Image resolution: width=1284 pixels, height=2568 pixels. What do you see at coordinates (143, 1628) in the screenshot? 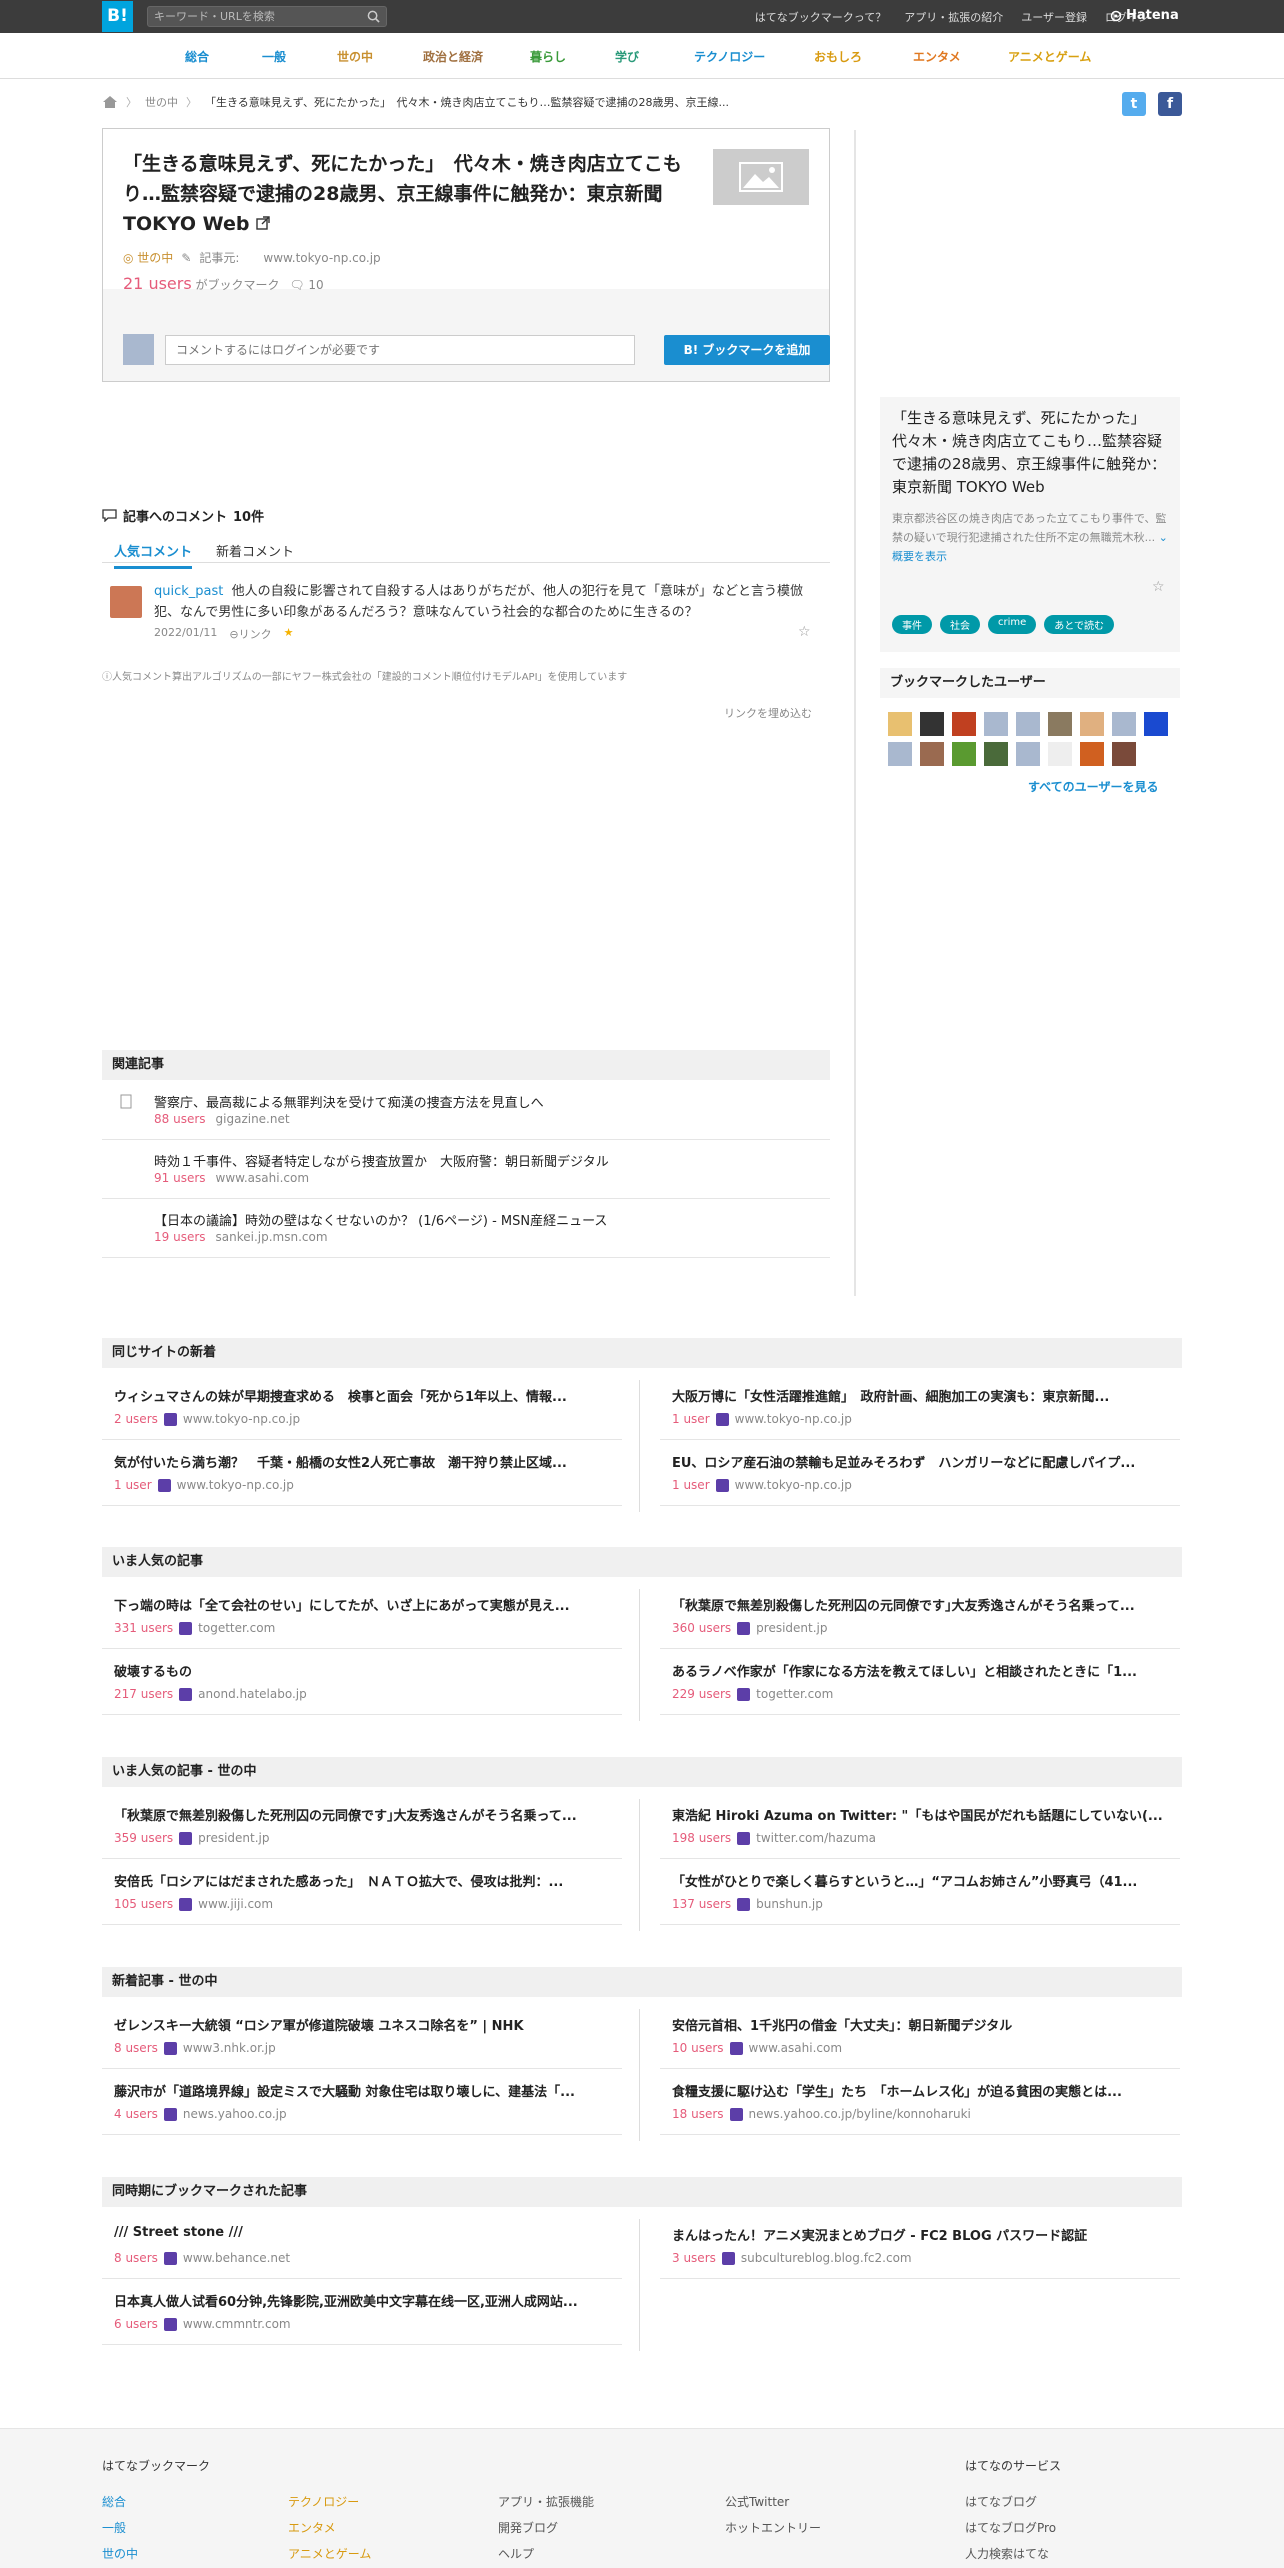
I see `entry-card-users: 331 users` at bounding box center [143, 1628].